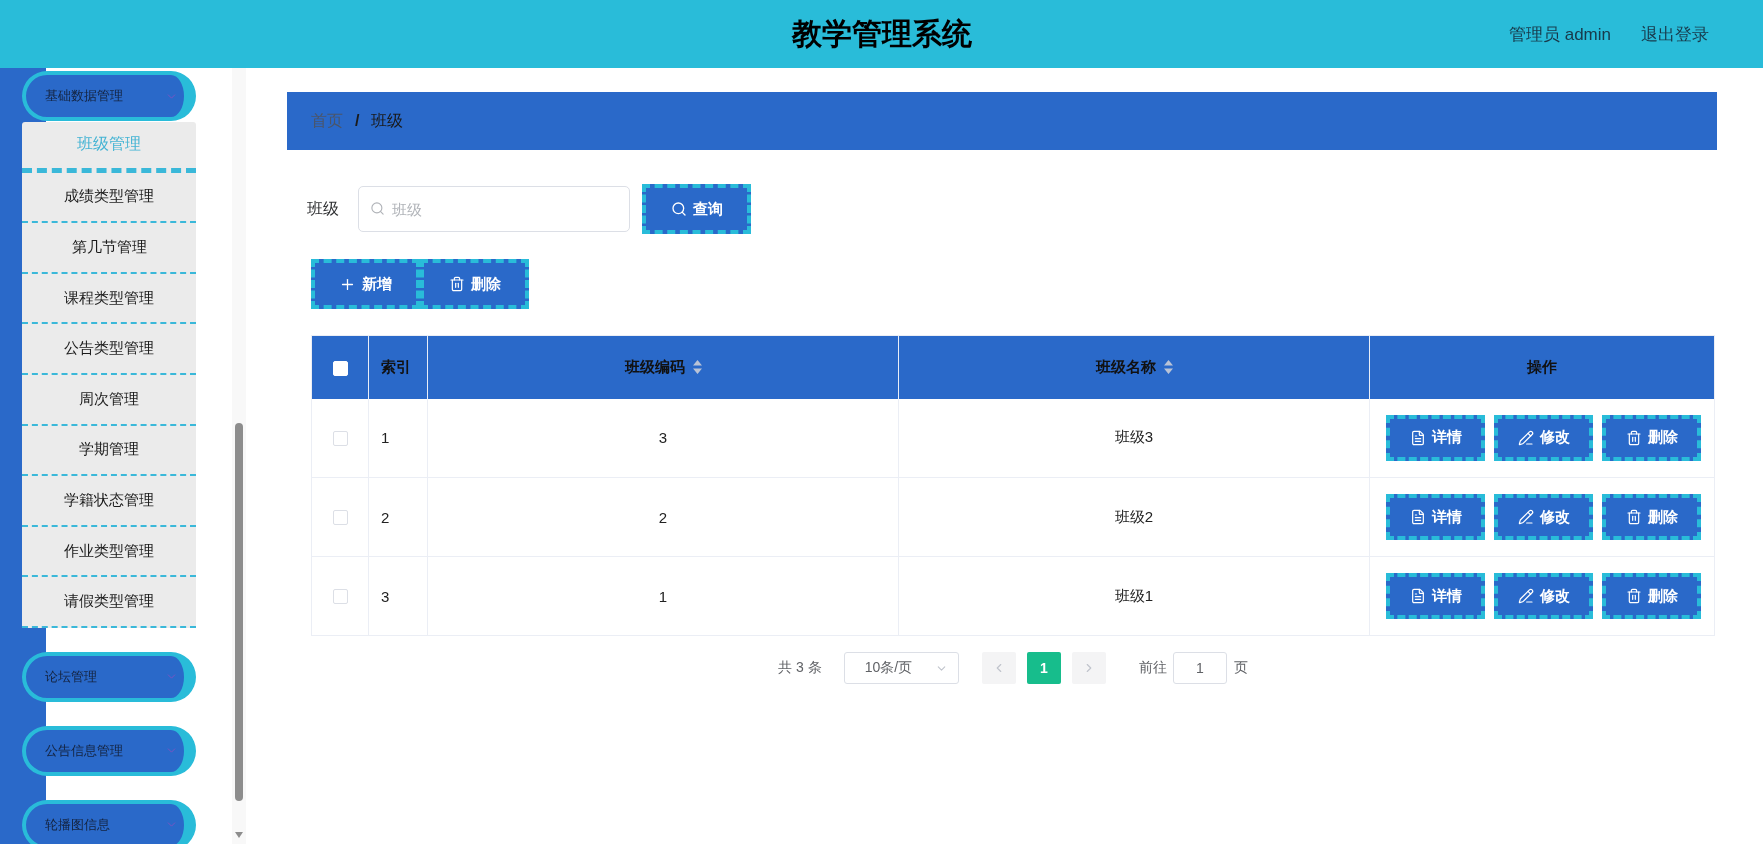 This screenshot has height=844, width=1763. Describe the element at coordinates (1134, 596) in the screenshot. I see `table-cell: 班级1` at that location.